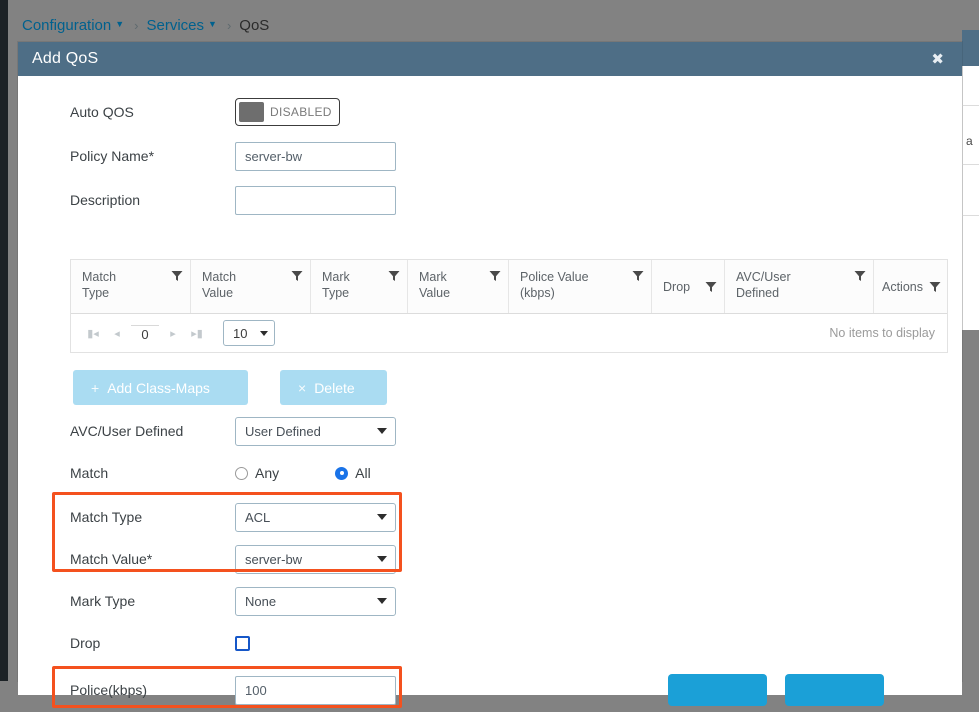 The width and height of the screenshot is (979, 712). What do you see at coordinates (117, 333) in the screenshot?
I see `pager-prev-button: ◂` at bounding box center [117, 333].